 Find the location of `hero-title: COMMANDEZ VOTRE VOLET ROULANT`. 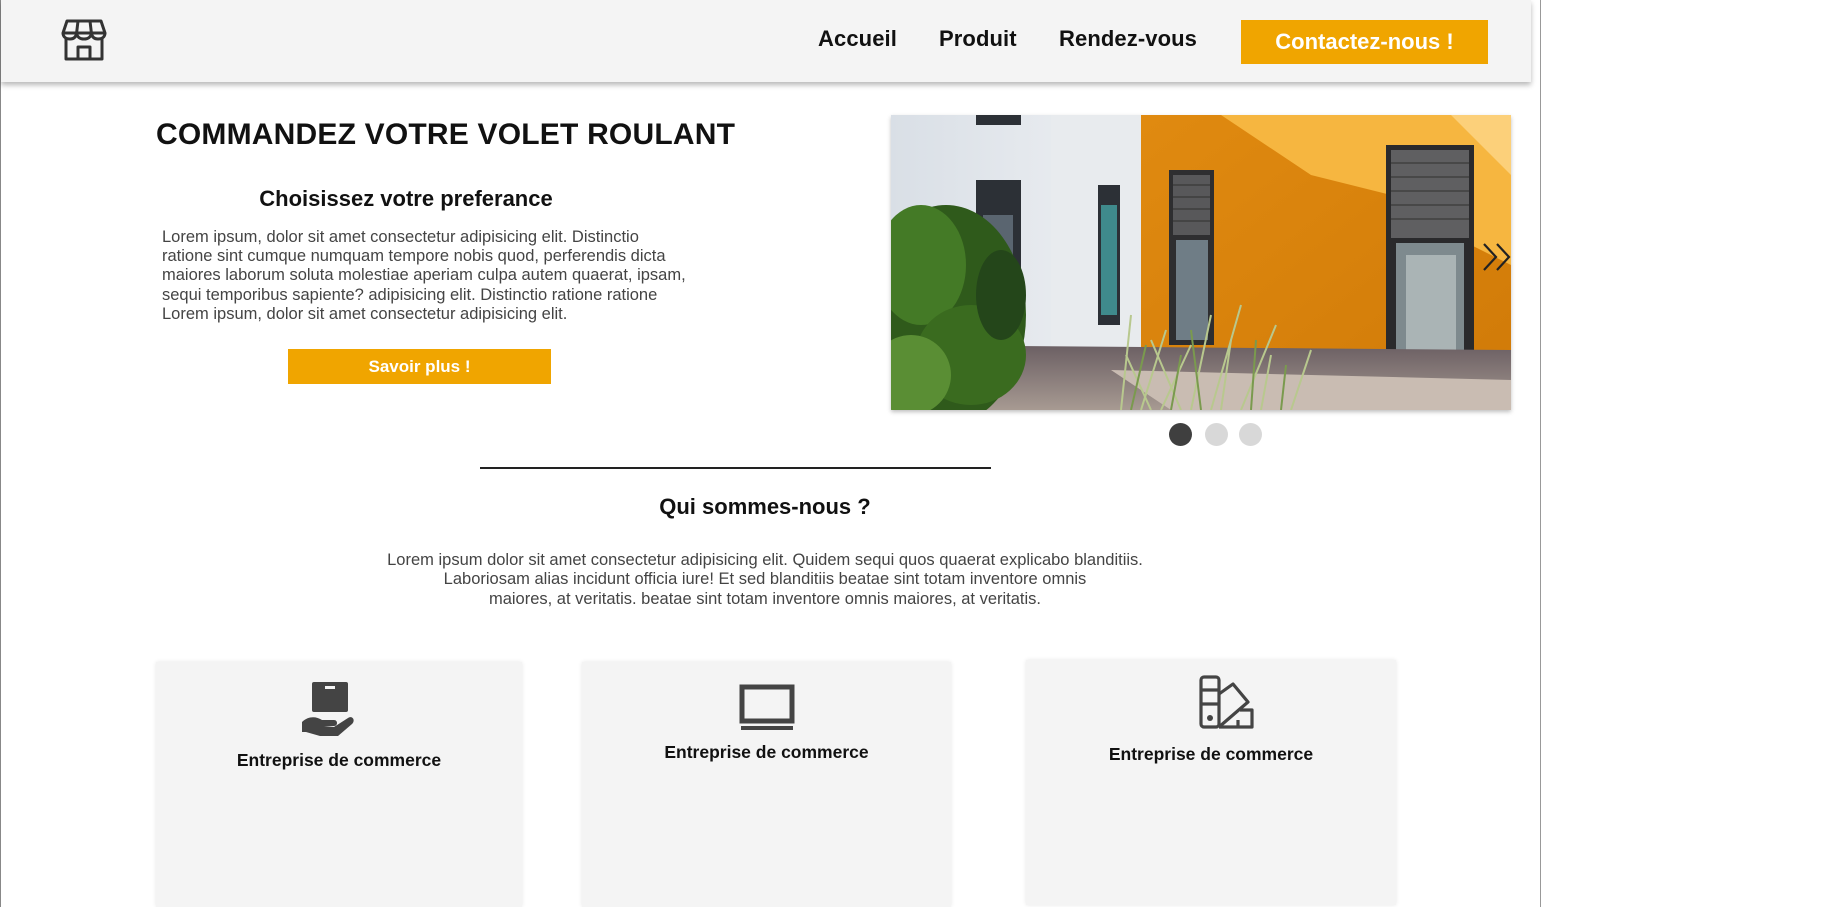

hero-title: COMMANDEZ VOTRE VOLET ROULANT is located at coordinates (446, 134).